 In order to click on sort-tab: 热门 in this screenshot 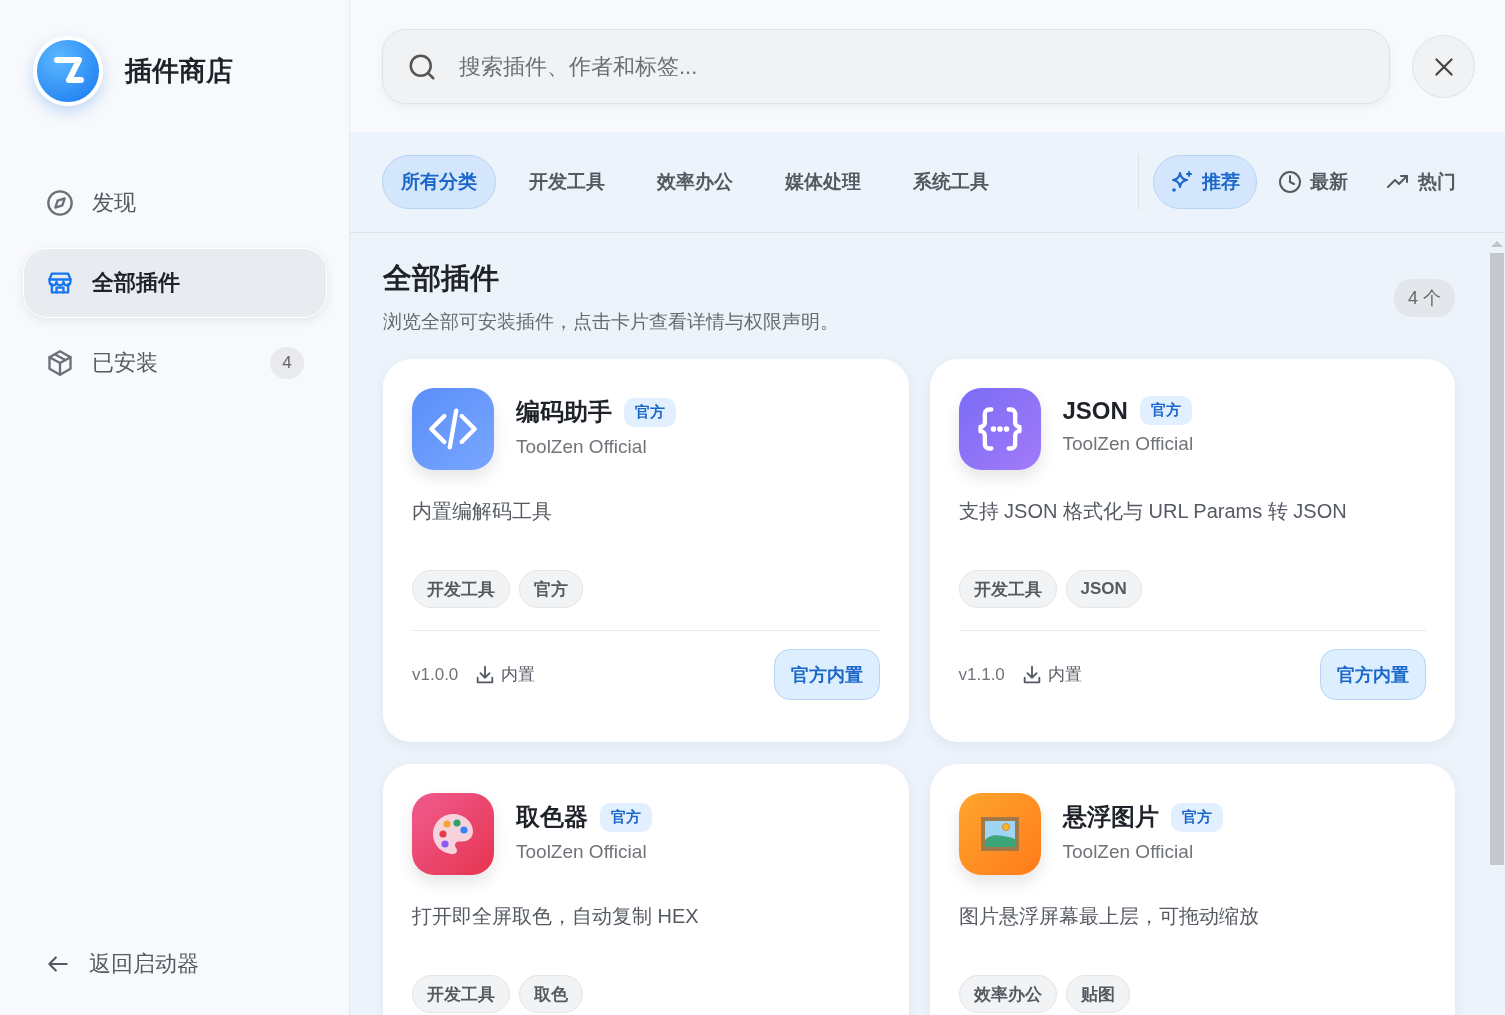, I will do `click(1421, 182)`.